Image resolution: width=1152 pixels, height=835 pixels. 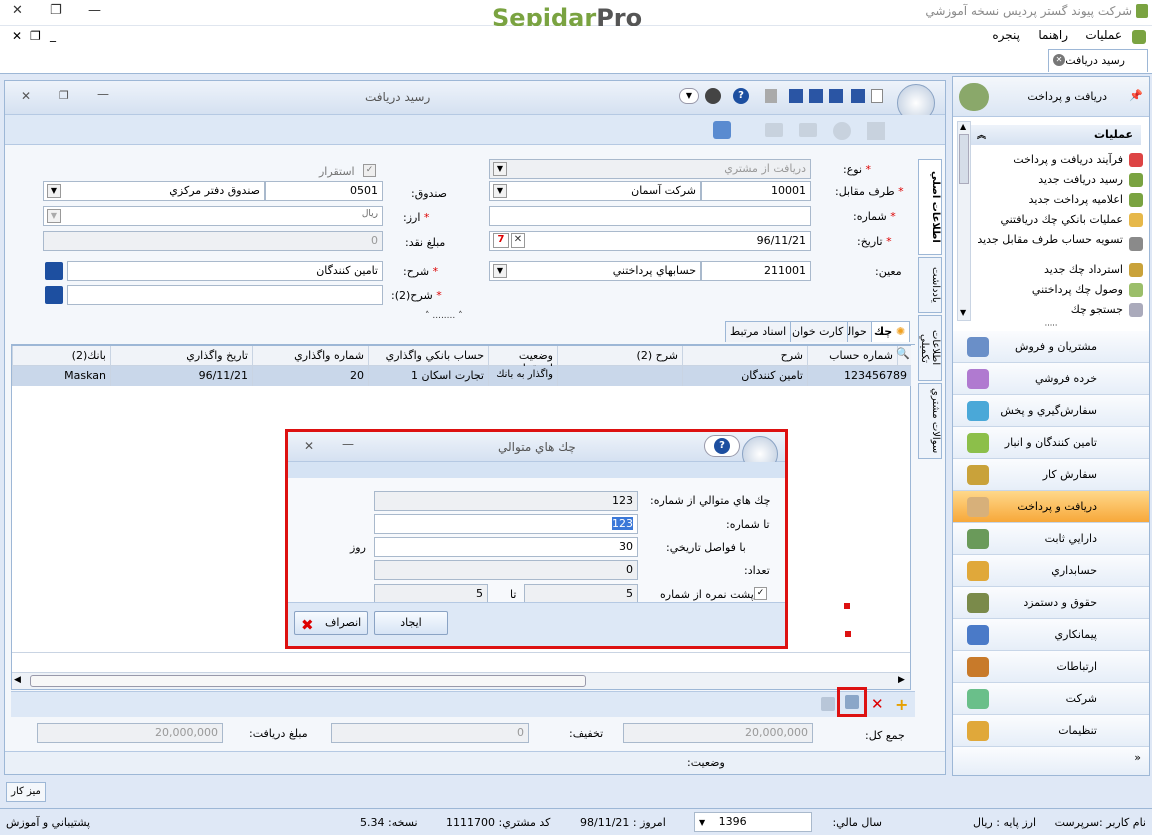 I want to click on op-bank-operations: عمليات بانكي چك دريافتني, so click(x=1048, y=219).